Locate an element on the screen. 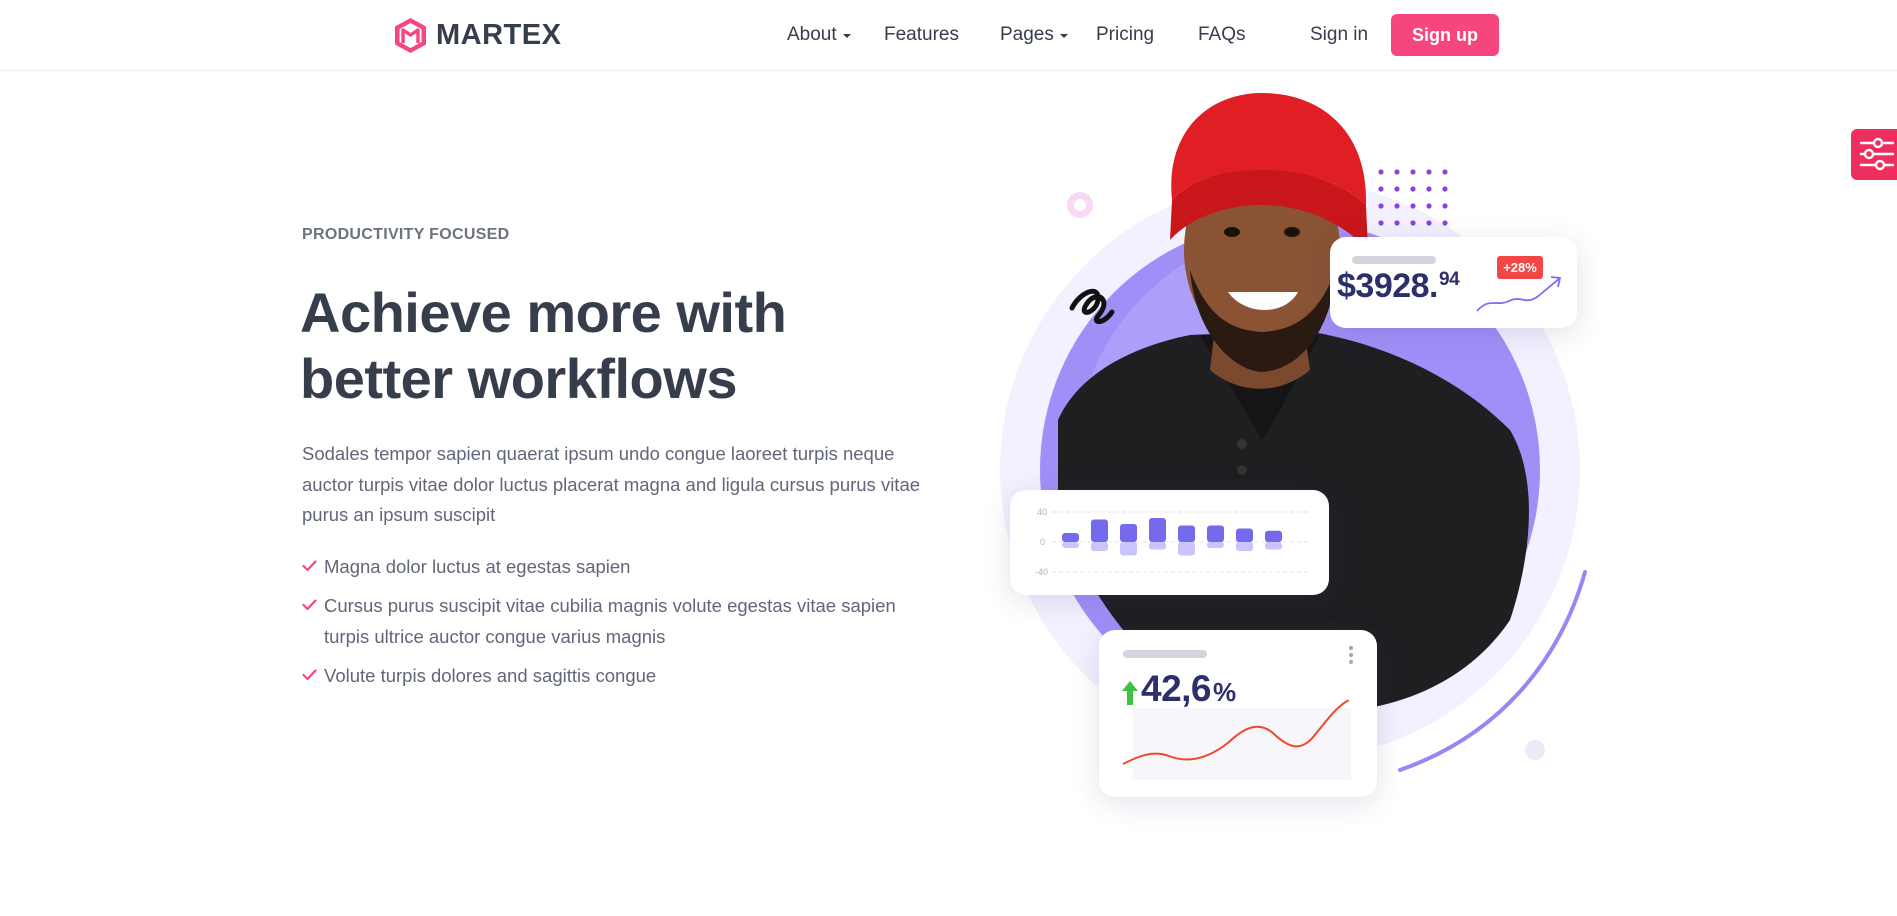  nav-about-label: About is located at coordinates (812, 34).